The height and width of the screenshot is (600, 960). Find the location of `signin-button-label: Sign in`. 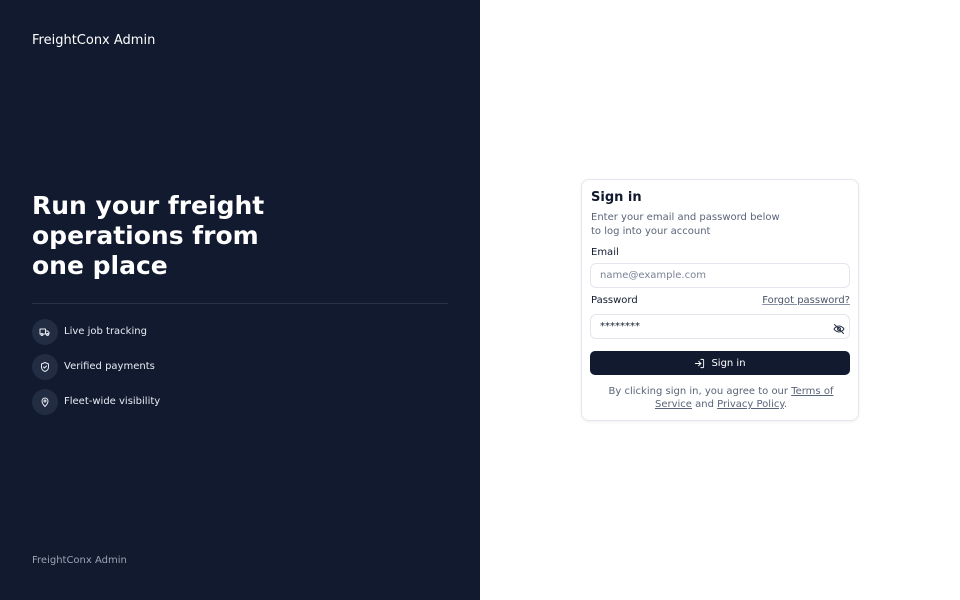

signin-button-label: Sign in is located at coordinates (728, 363).